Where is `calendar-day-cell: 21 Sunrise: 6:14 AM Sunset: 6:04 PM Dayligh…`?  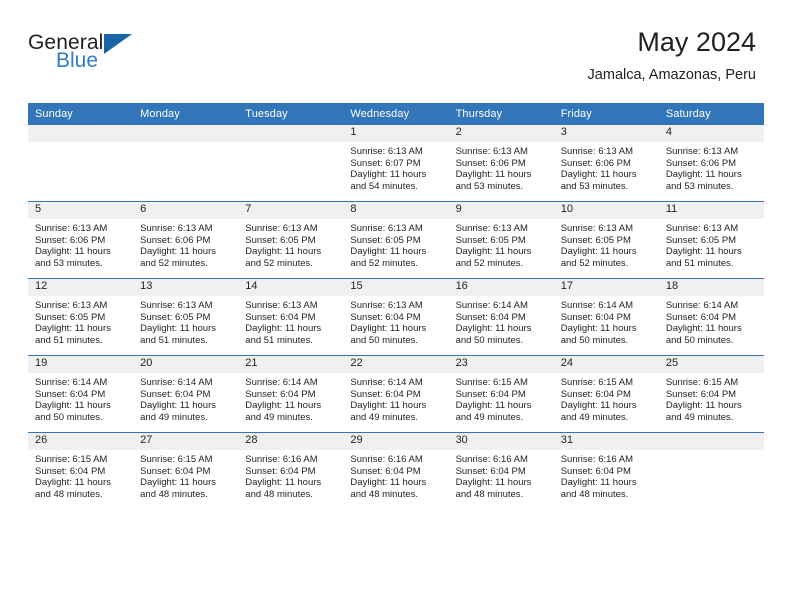
calendar-day-cell: 21 Sunrise: 6:14 AM Sunset: 6:04 PM Dayligh… is located at coordinates (291, 394).